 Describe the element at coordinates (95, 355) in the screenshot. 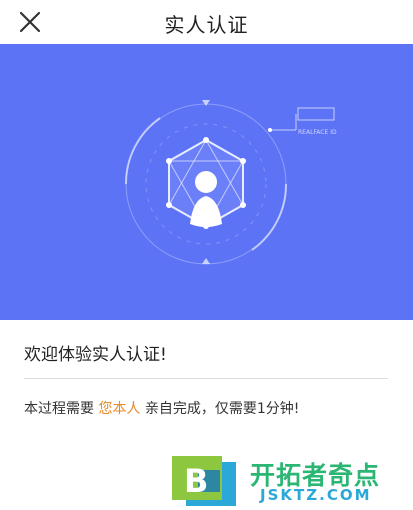

I see `welcome-heading: 欢迎体验实人认证!` at that location.